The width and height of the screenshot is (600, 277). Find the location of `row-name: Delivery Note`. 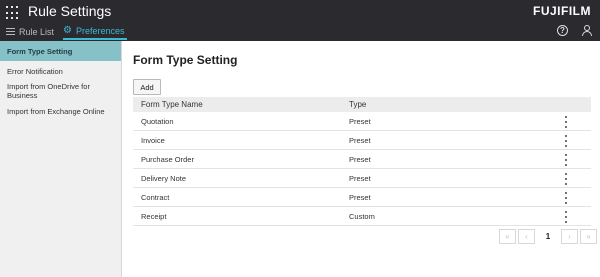

row-name: Delivery Note is located at coordinates (164, 178).